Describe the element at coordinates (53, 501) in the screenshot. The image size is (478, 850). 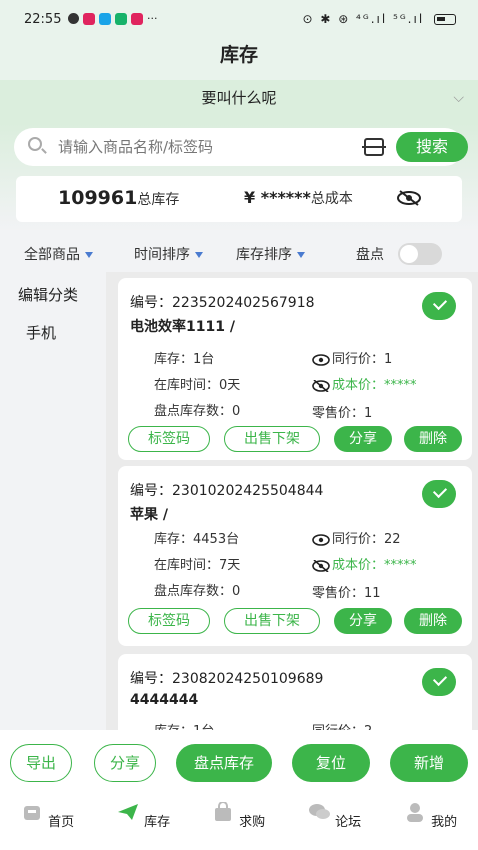
I see `category-sidebar: 编辑分类 手机` at that location.